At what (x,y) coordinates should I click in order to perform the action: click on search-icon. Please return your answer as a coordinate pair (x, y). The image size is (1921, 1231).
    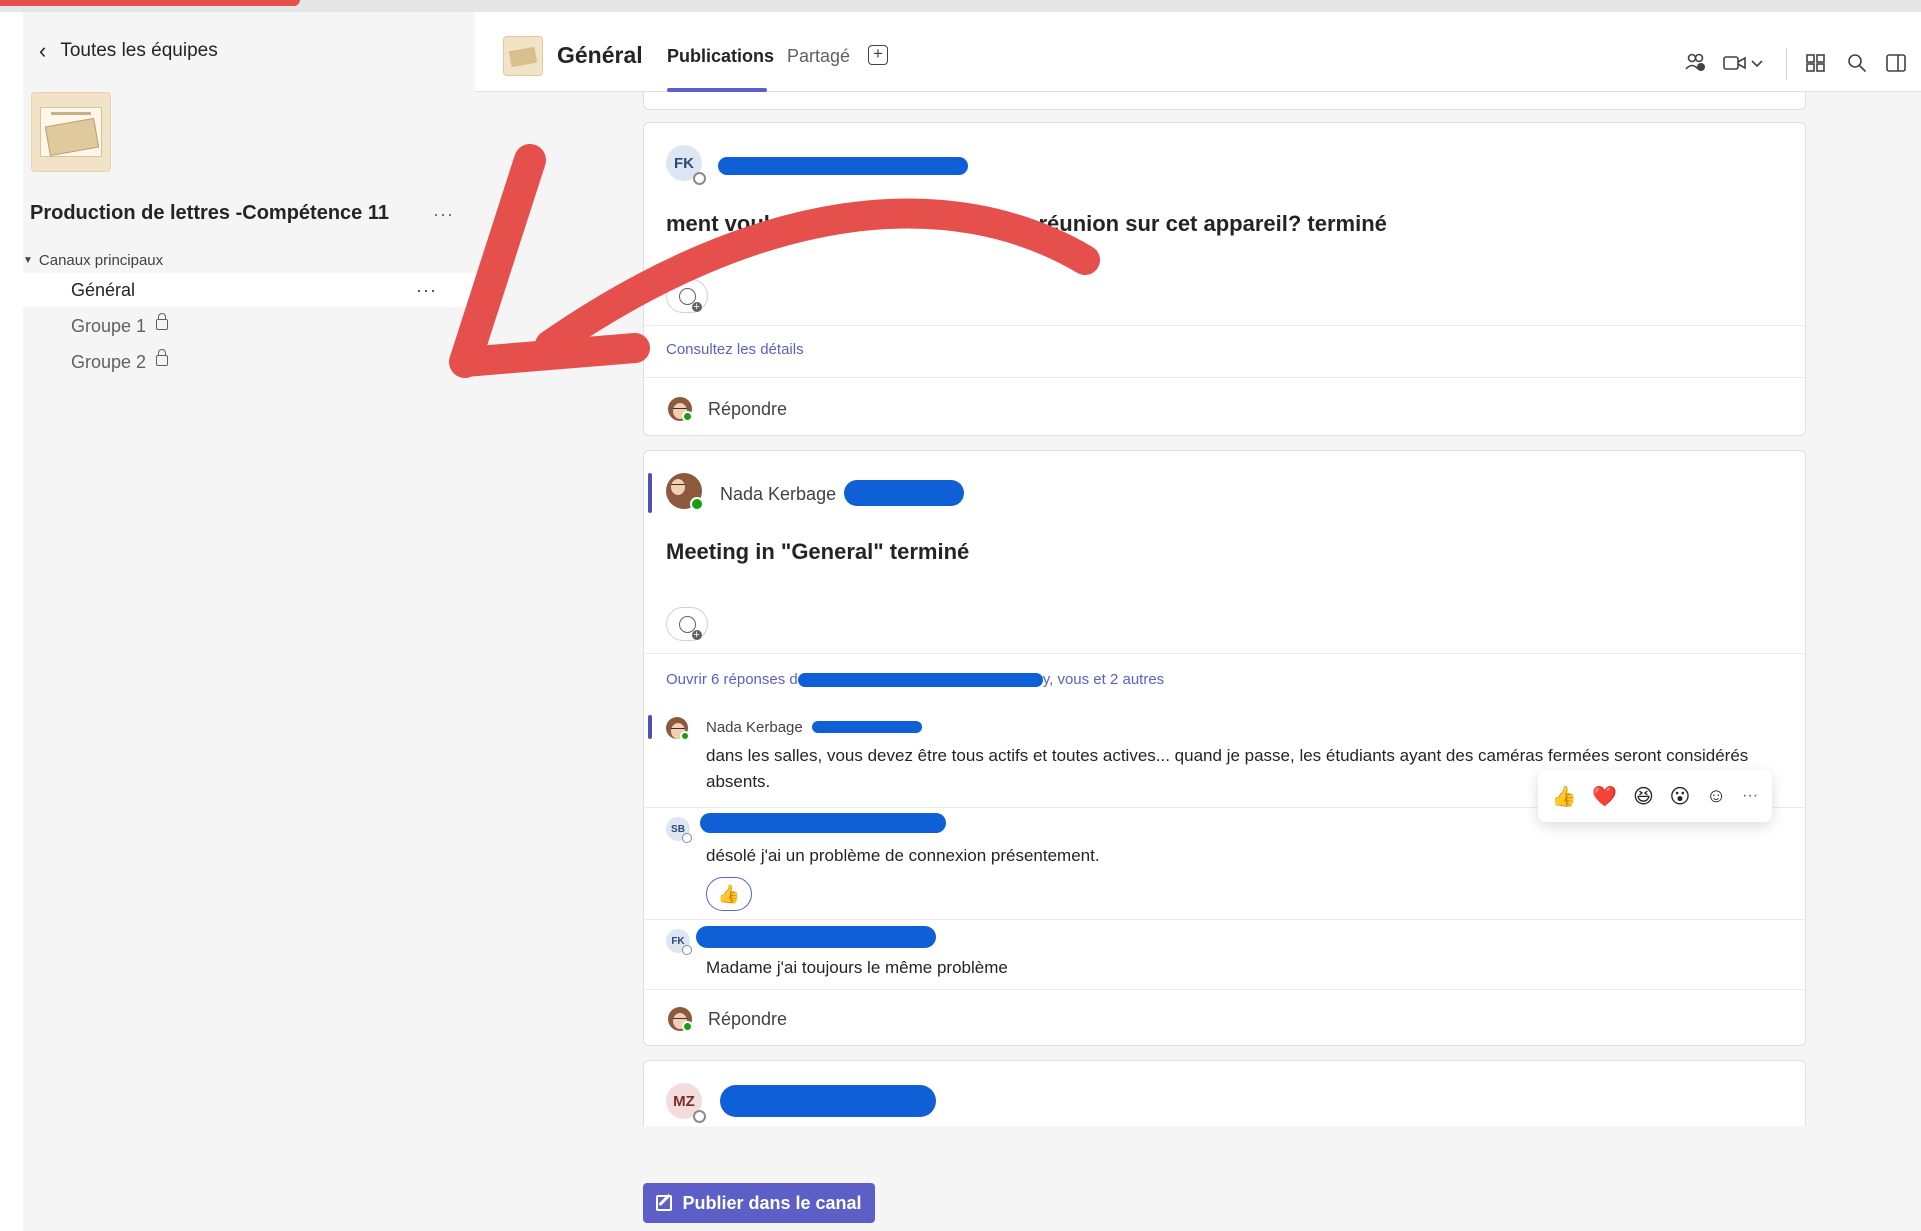
    Looking at the image, I should click on (1857, 63).